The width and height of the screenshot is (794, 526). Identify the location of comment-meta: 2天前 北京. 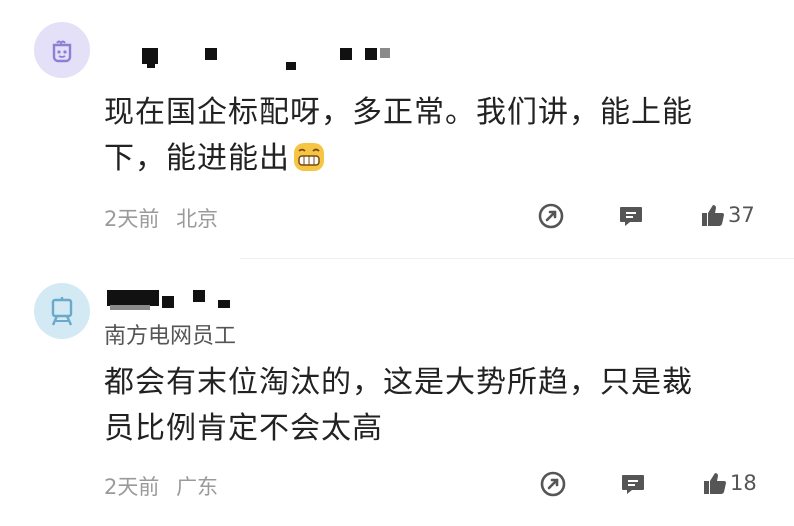
(161, 218).